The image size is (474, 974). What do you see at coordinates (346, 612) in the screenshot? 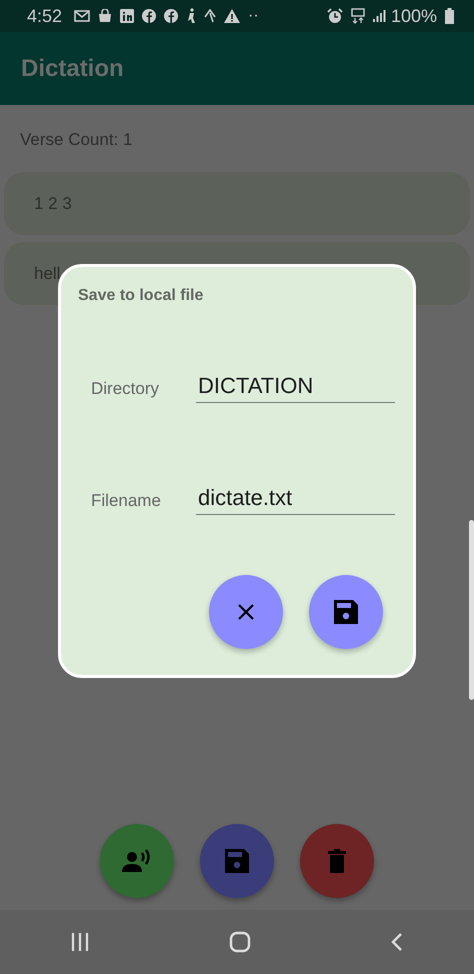
I see `save-button` at bounding box center [346, 612].